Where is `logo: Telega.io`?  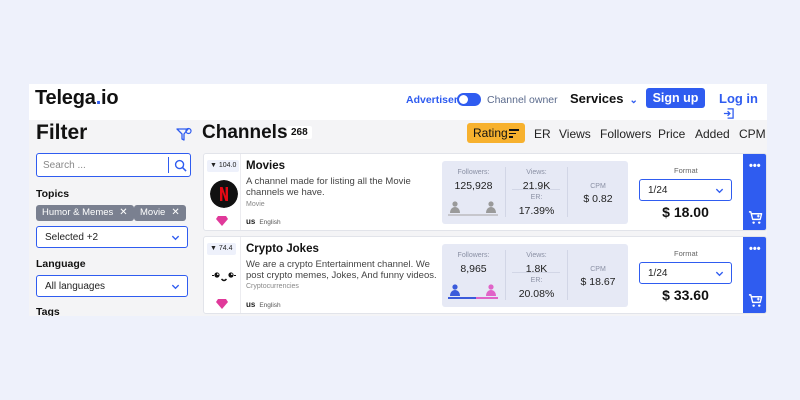
logo: Telega.io is located at coordinates (77, 98).